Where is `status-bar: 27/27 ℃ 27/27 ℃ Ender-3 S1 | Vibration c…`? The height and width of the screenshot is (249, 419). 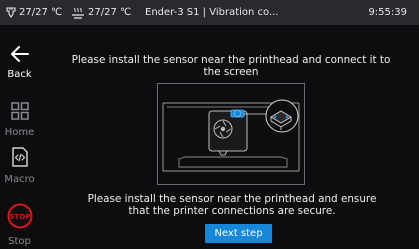
status-bar: 27/27 ℃ 27/27 ℃ Ender-3 S1 | Vibration c… is located at coordinates (209, 12).